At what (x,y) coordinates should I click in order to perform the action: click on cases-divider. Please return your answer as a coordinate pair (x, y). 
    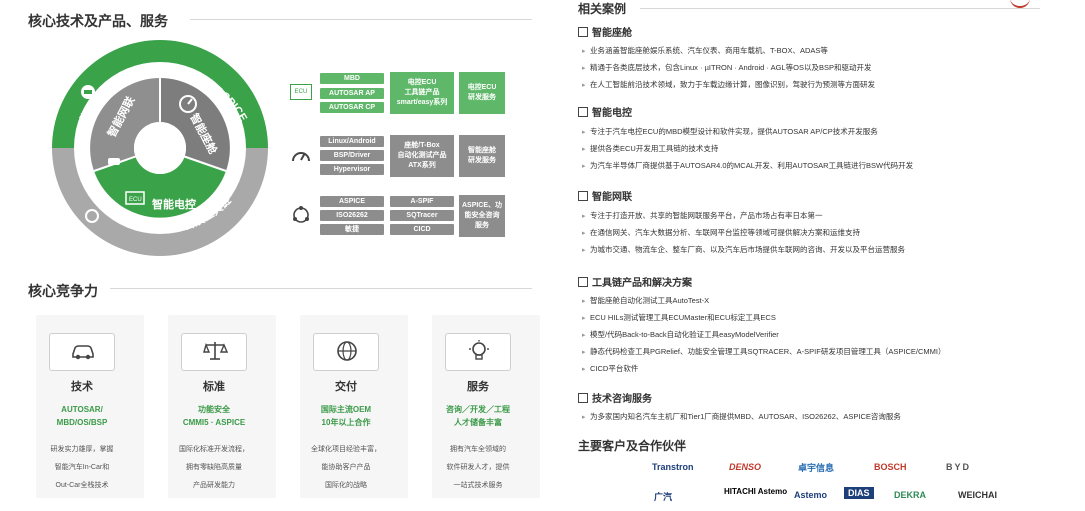
    Looking at the image, I should click on (840, 8).